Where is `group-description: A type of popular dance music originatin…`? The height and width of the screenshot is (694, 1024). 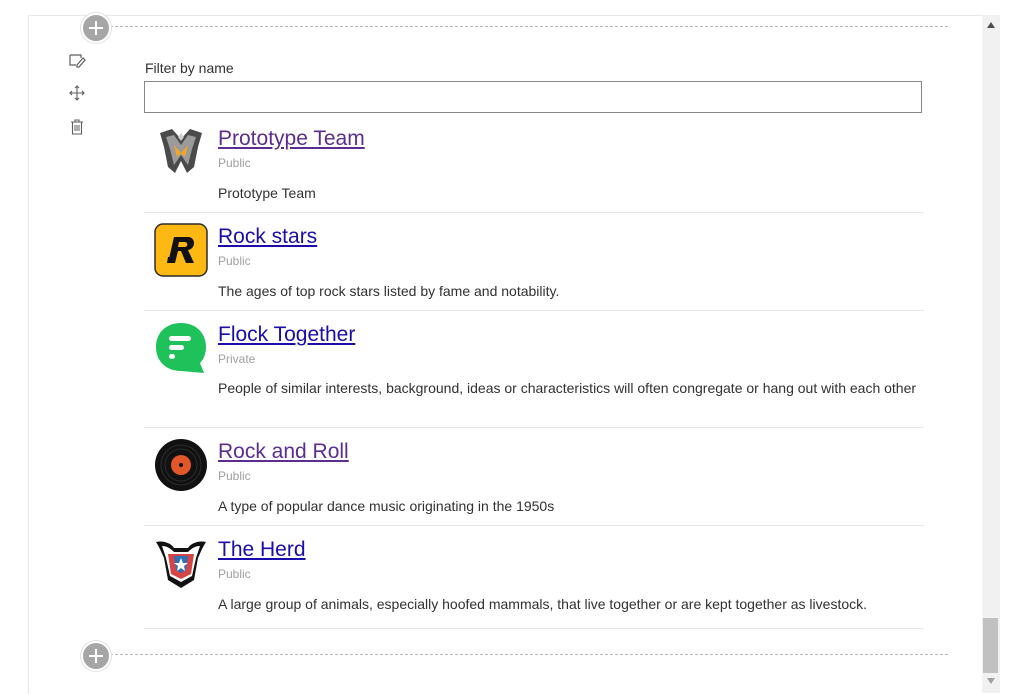
group-description: A type of popular dance music originatin… is located at coordinates (386, 506).